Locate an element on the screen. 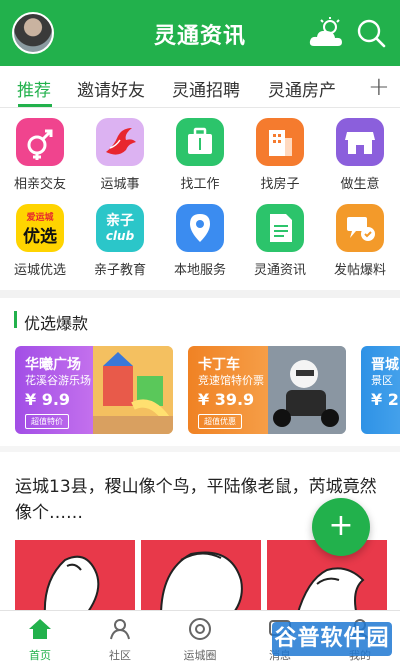  promo-subtitle: 竞速馆特价票 is located at coordinates (231, 380).